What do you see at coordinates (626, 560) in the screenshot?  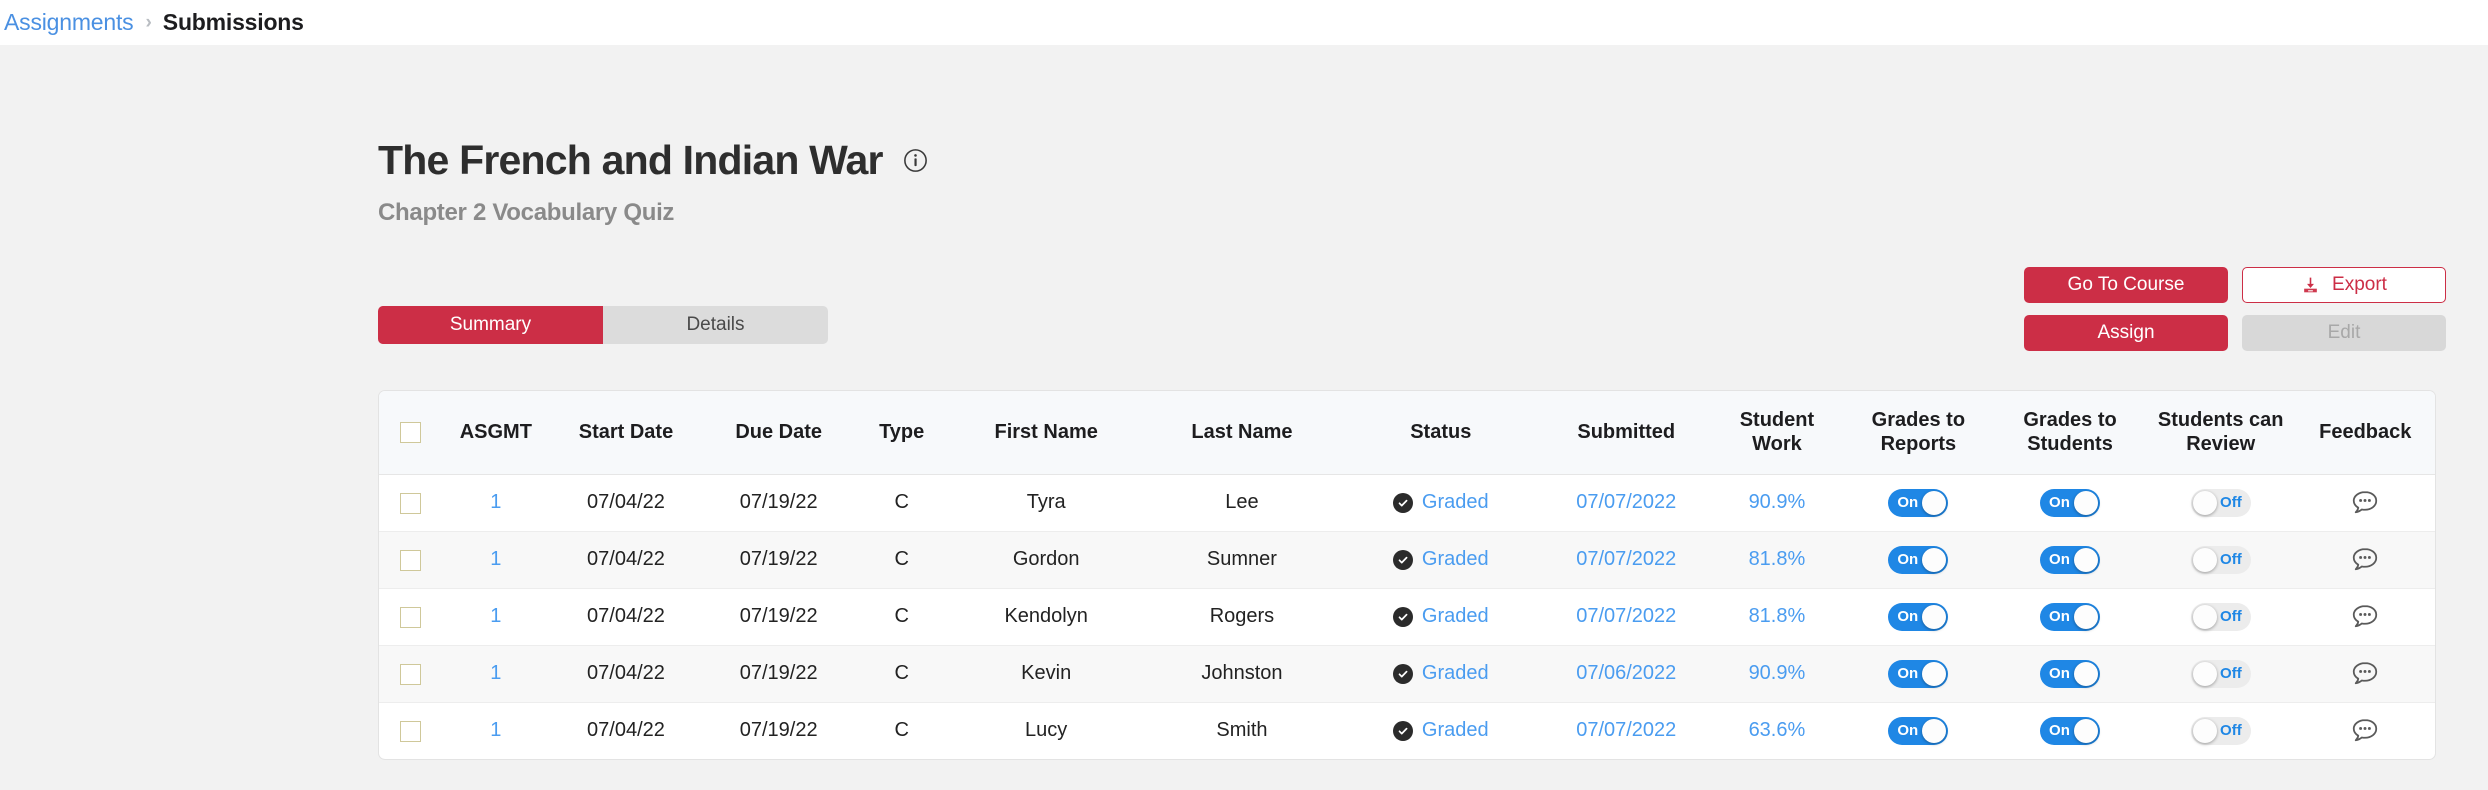 I see `cell-start-date: 07/04/22` at bounding box center [626, 560].